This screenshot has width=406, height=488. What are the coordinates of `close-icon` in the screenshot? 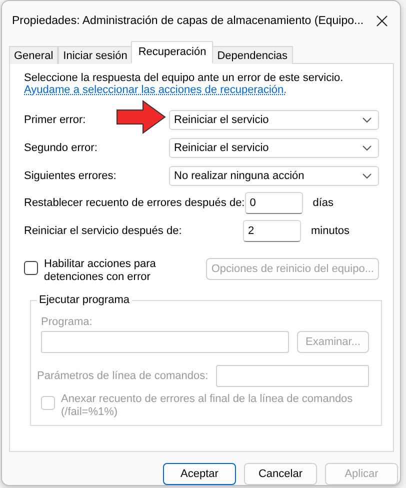 It's located at (382, 21).